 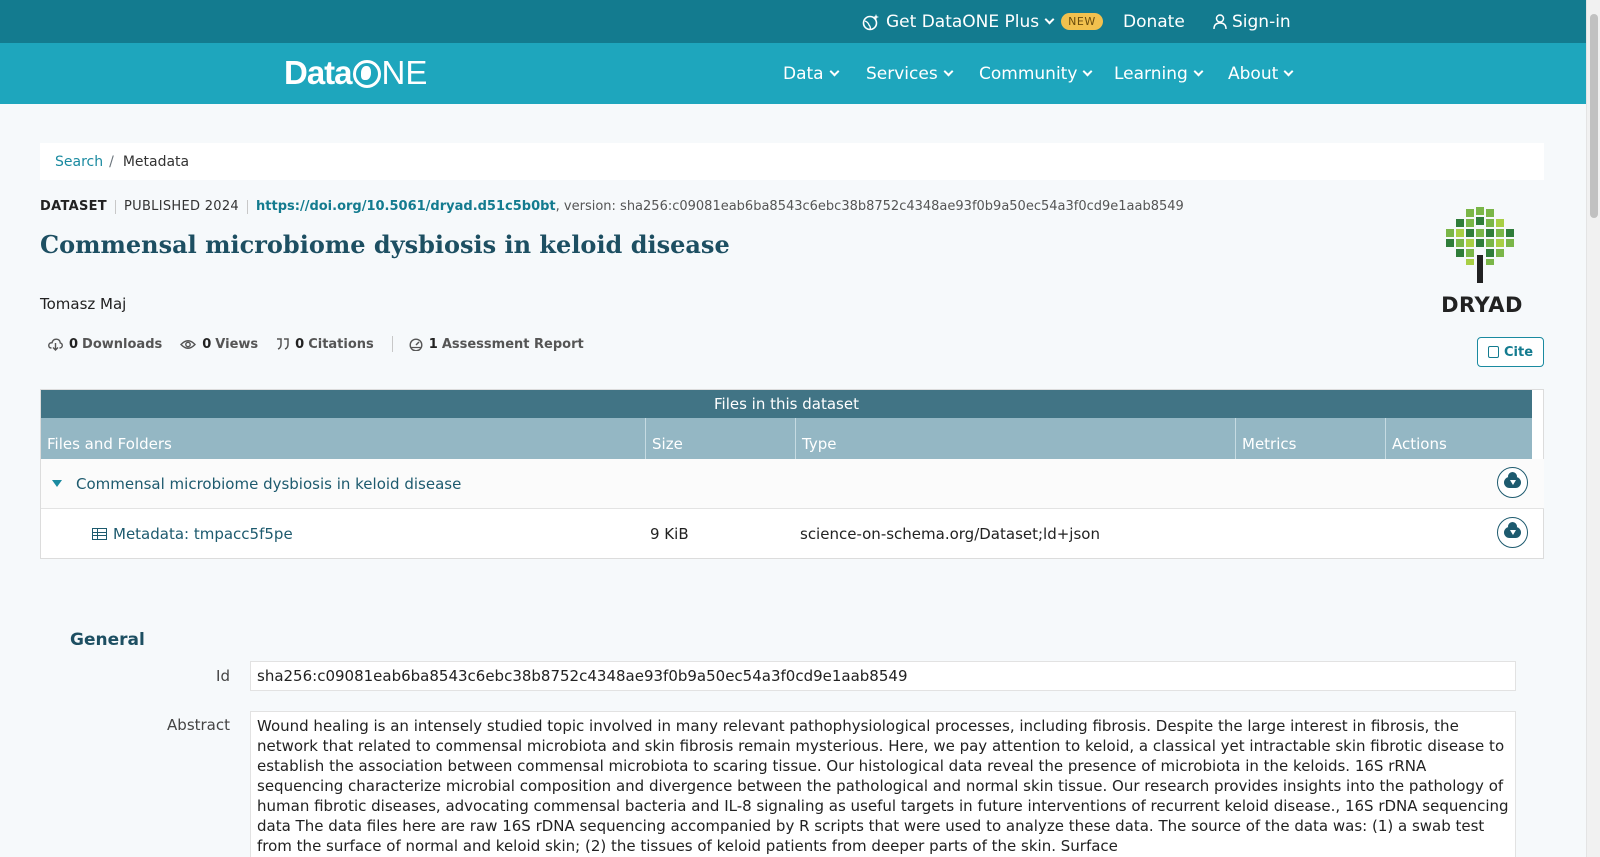 What do you see at coordinates (803, 73) in the screenshot?
I see `nav-item-label: Data` at bounding box center [803, 73].